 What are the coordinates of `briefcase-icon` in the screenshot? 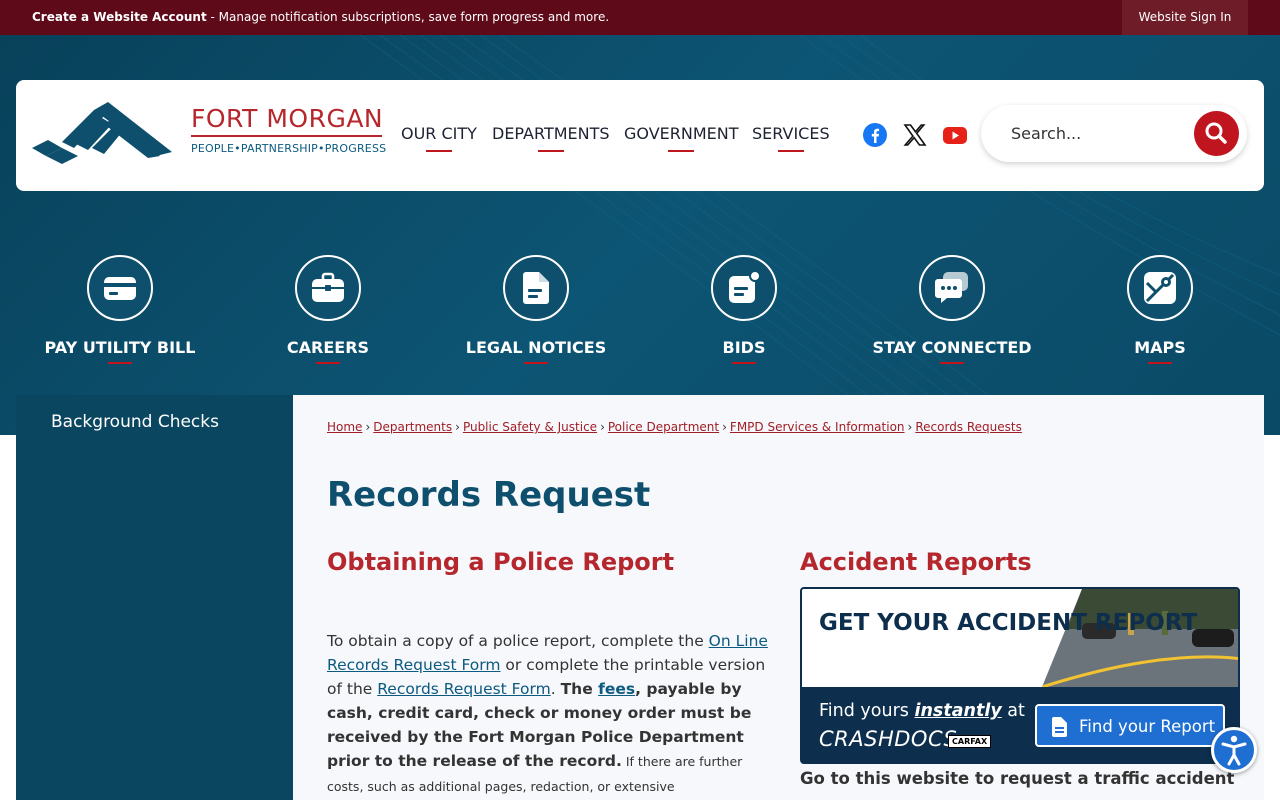 It's located at (328, 287).